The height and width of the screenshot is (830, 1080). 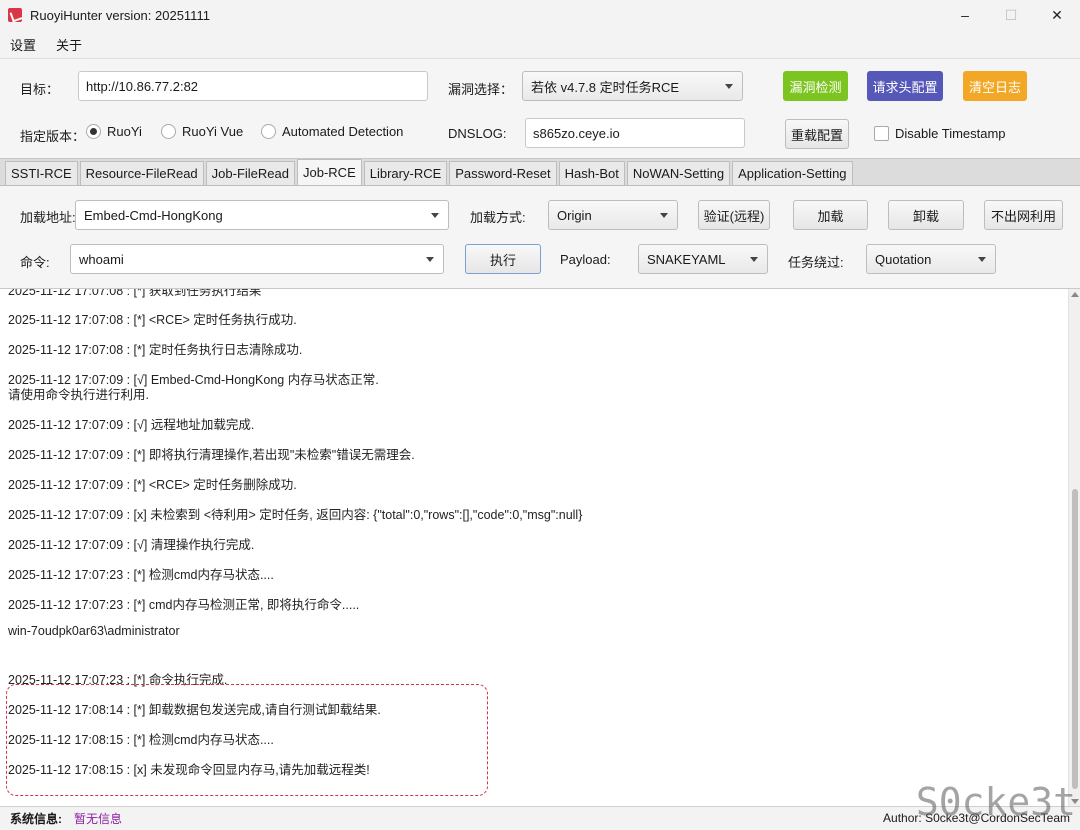 What do you see at coordinates (23, 44) in the screenshot?
I see `menu-settings: 设置` at bounding box center [23, 44].